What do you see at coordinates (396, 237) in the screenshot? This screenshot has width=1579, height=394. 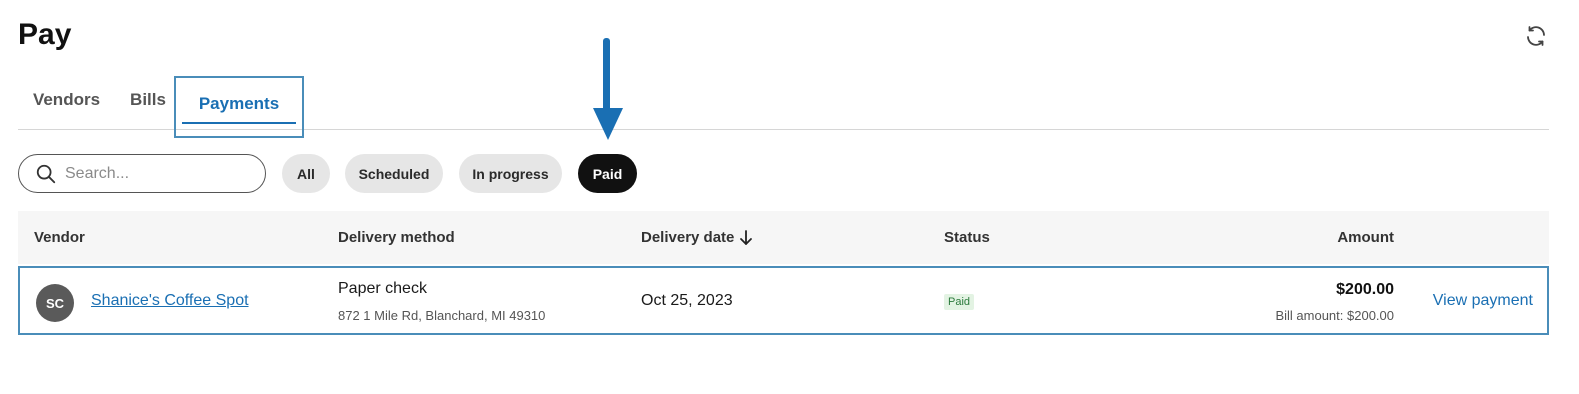 I see `column-header-delivery-method: Delivery method` at bounding box center [396, 237].